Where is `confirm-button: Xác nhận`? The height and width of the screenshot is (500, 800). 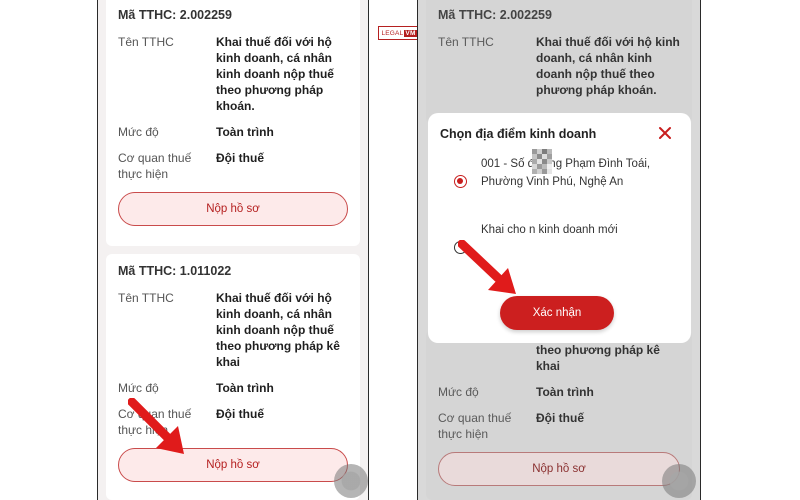
confirm-button: Xác nhận is located at coordinates (557, 313).